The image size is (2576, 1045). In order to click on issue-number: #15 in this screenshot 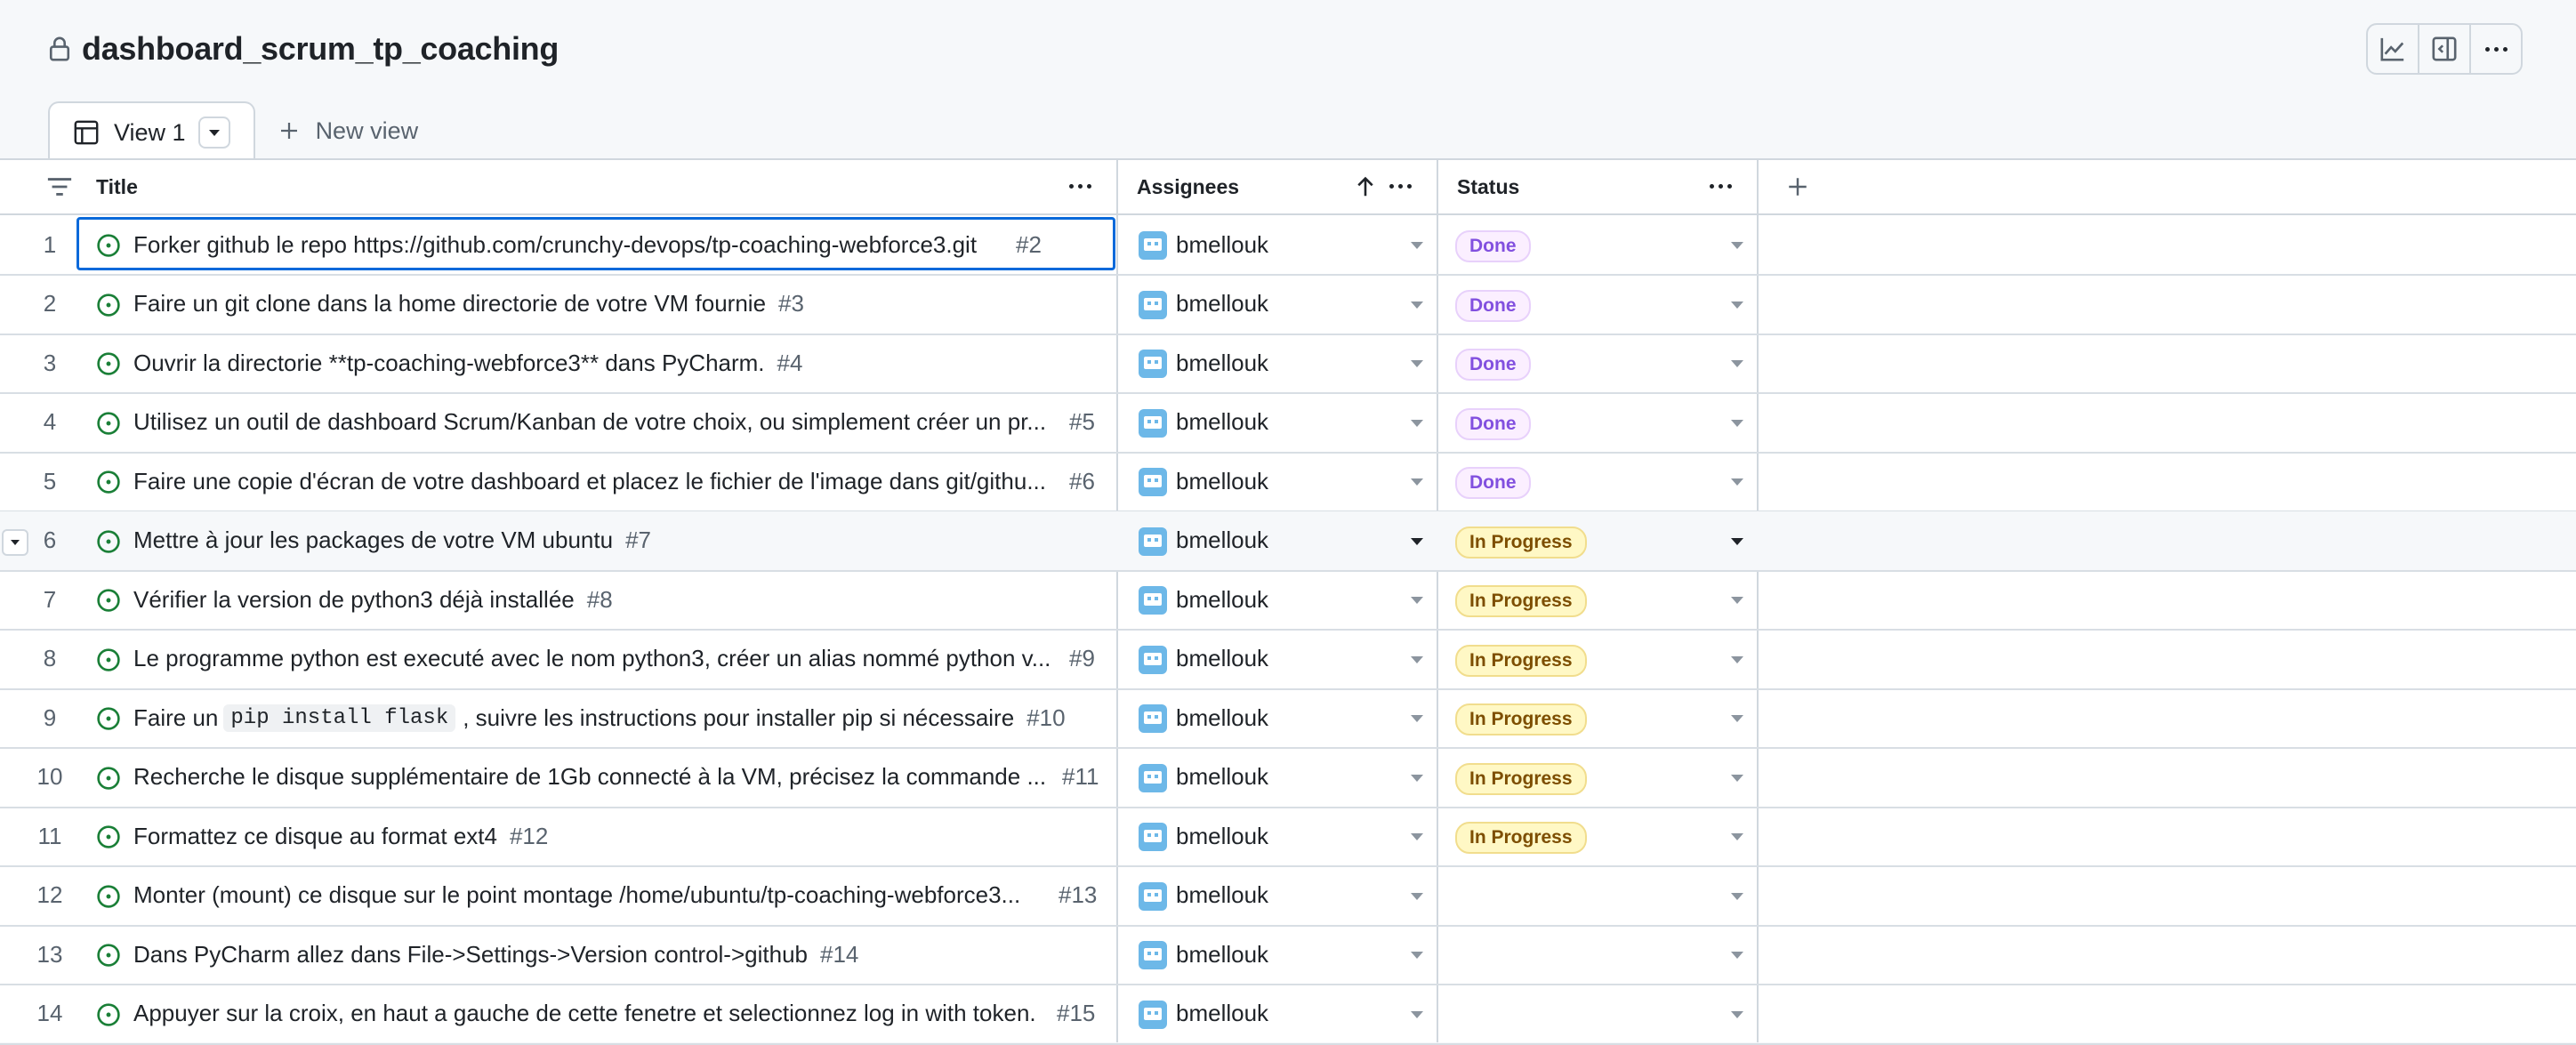, I will do `click(1076, 1014)`.